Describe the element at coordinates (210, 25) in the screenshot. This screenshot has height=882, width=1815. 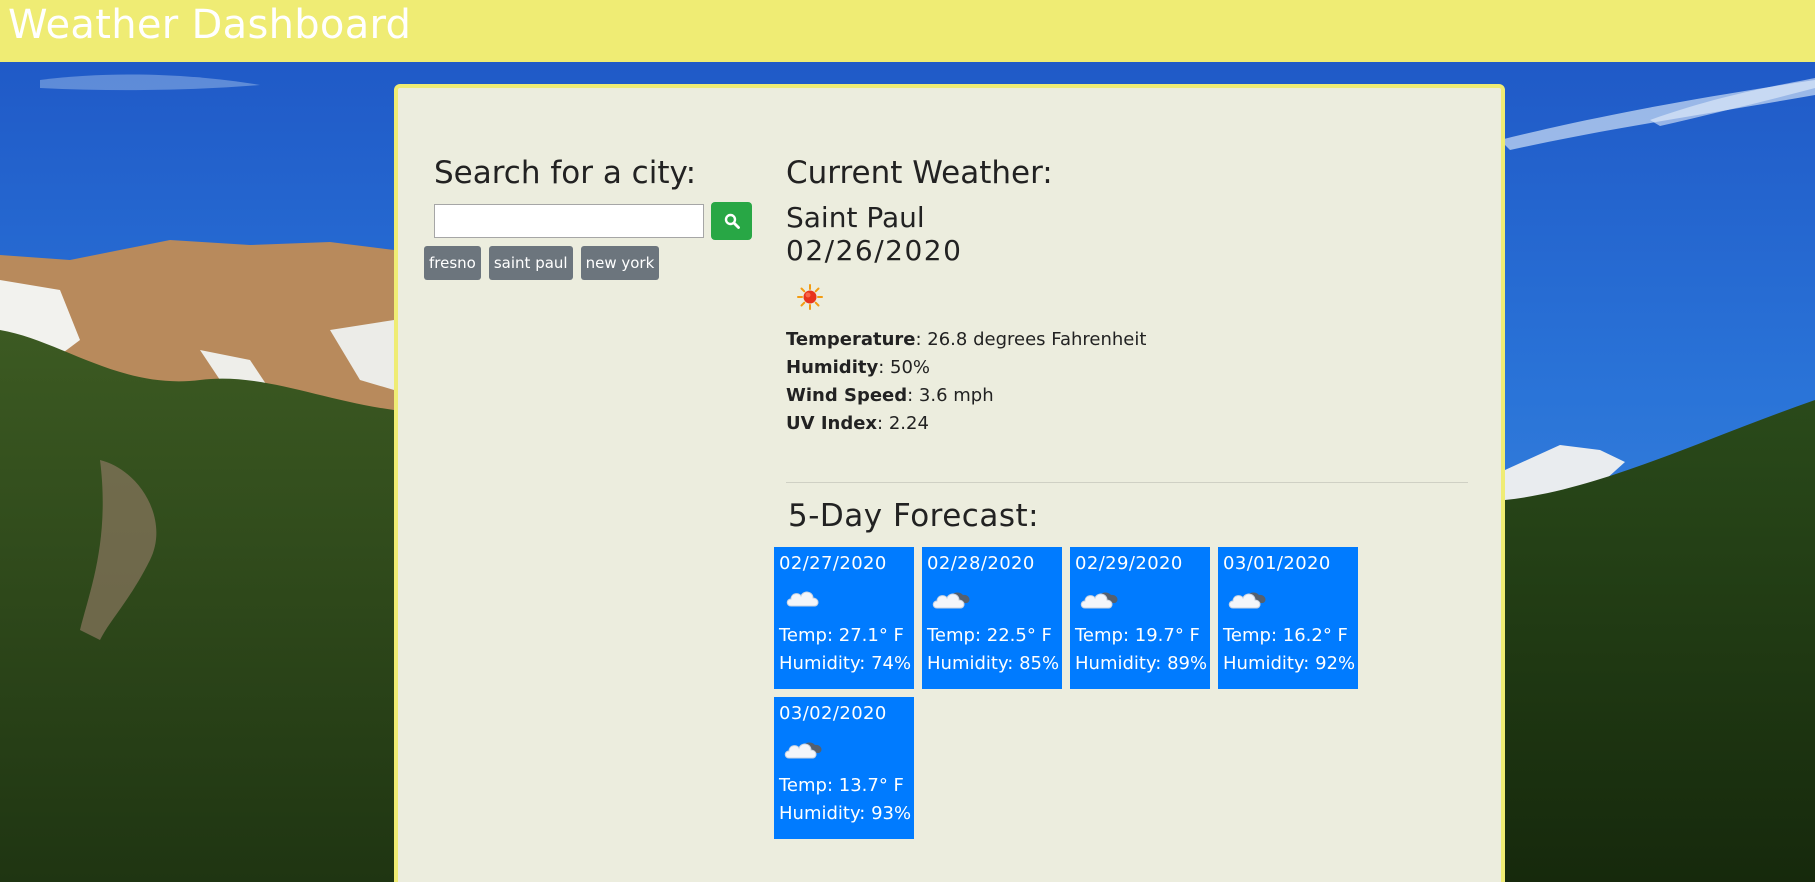
I see `app-title: Weather Dashboard` at that location.